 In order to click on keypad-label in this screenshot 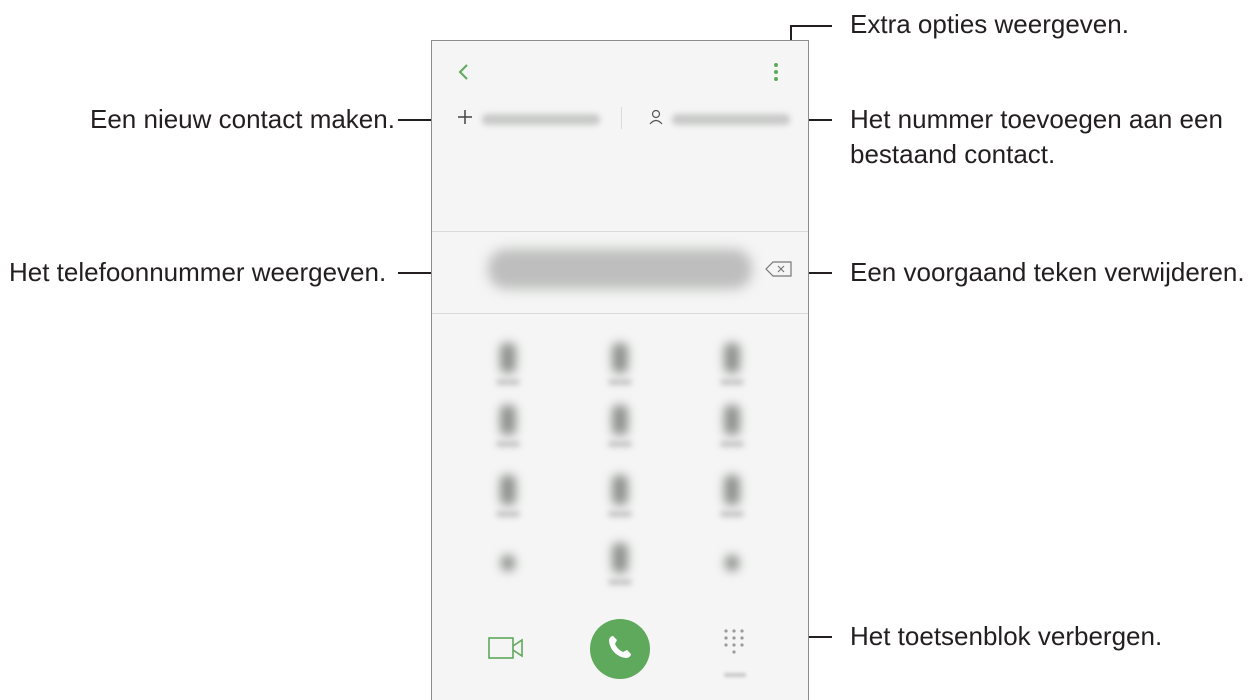, I will do `click(735, 675)`.